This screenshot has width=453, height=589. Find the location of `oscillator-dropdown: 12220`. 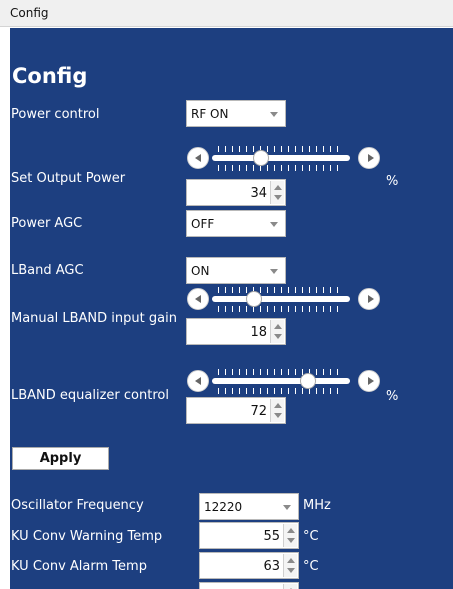

oscillator-dropdown: 12220 is located at coordinates (249, 506).